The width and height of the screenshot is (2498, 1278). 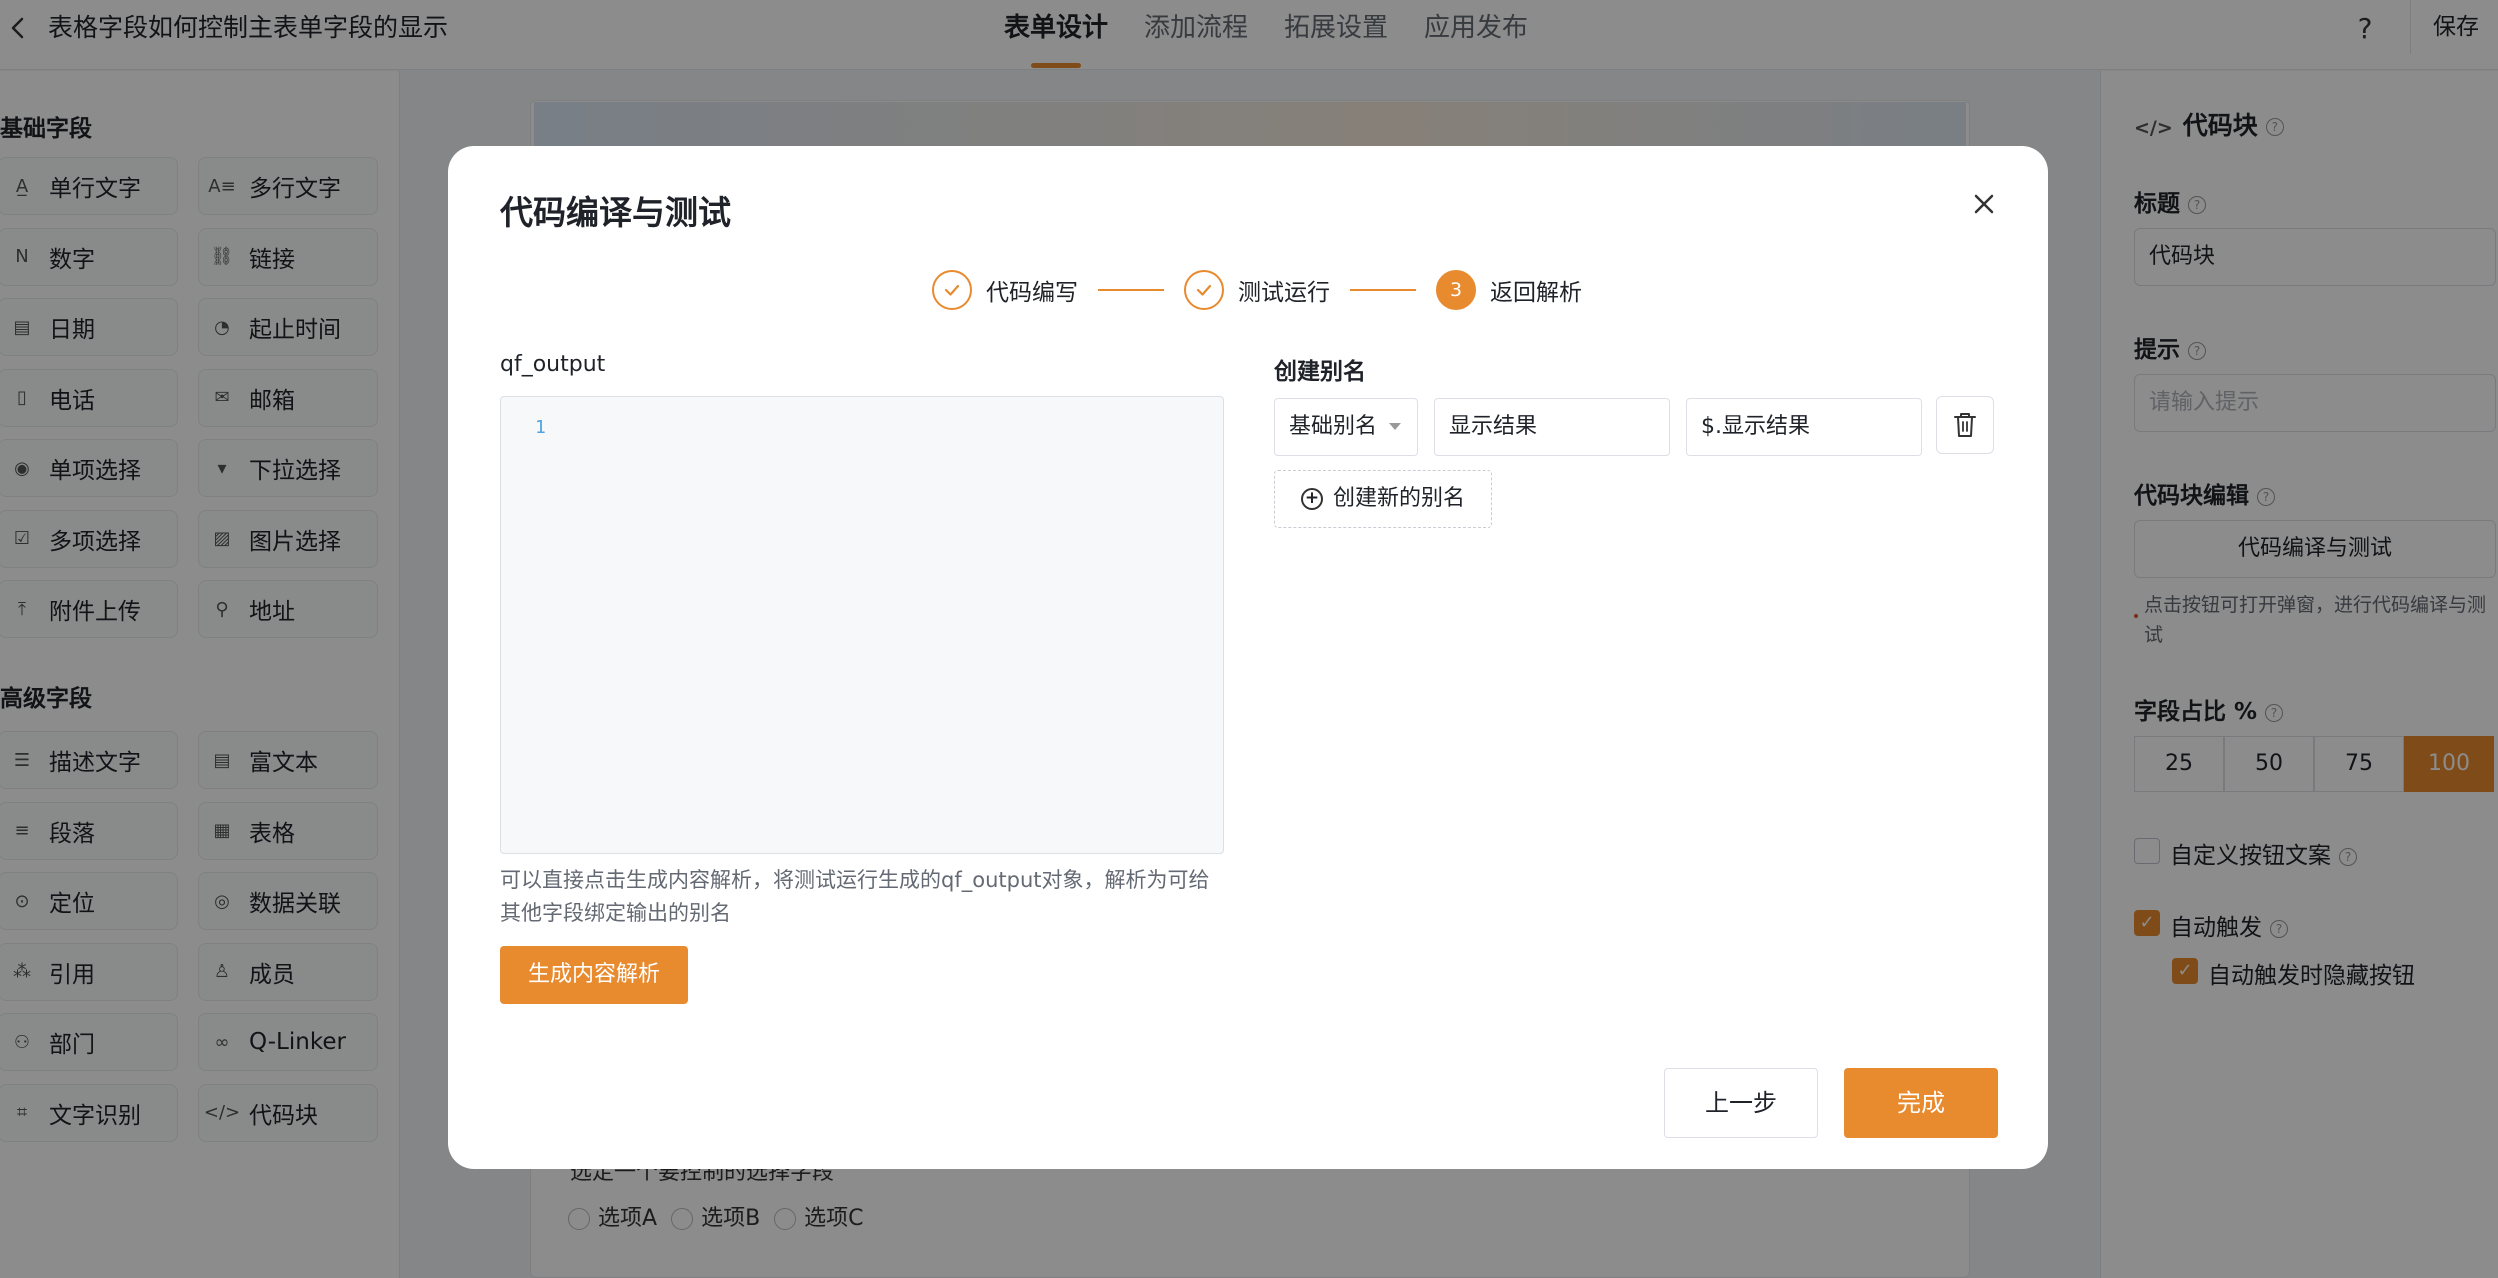 I want to click on plus-circle-icon: +, so click(x=1311, y=499).